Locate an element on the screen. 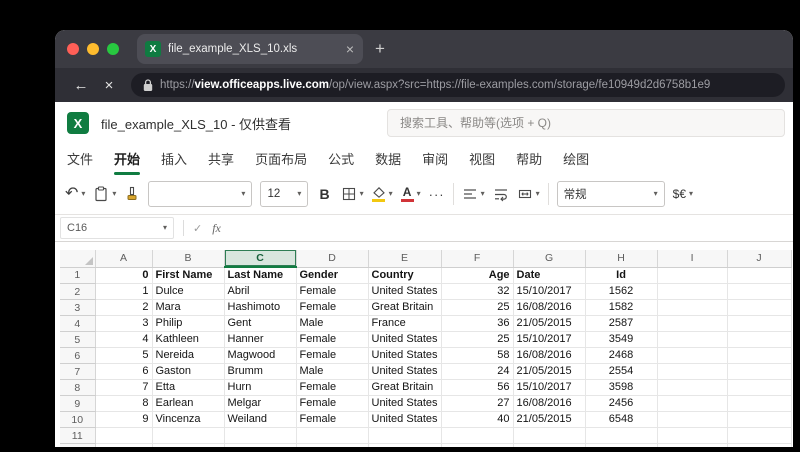 The image size is (800, 452). cell-C2: Abril is located at coordinates (260, 291).